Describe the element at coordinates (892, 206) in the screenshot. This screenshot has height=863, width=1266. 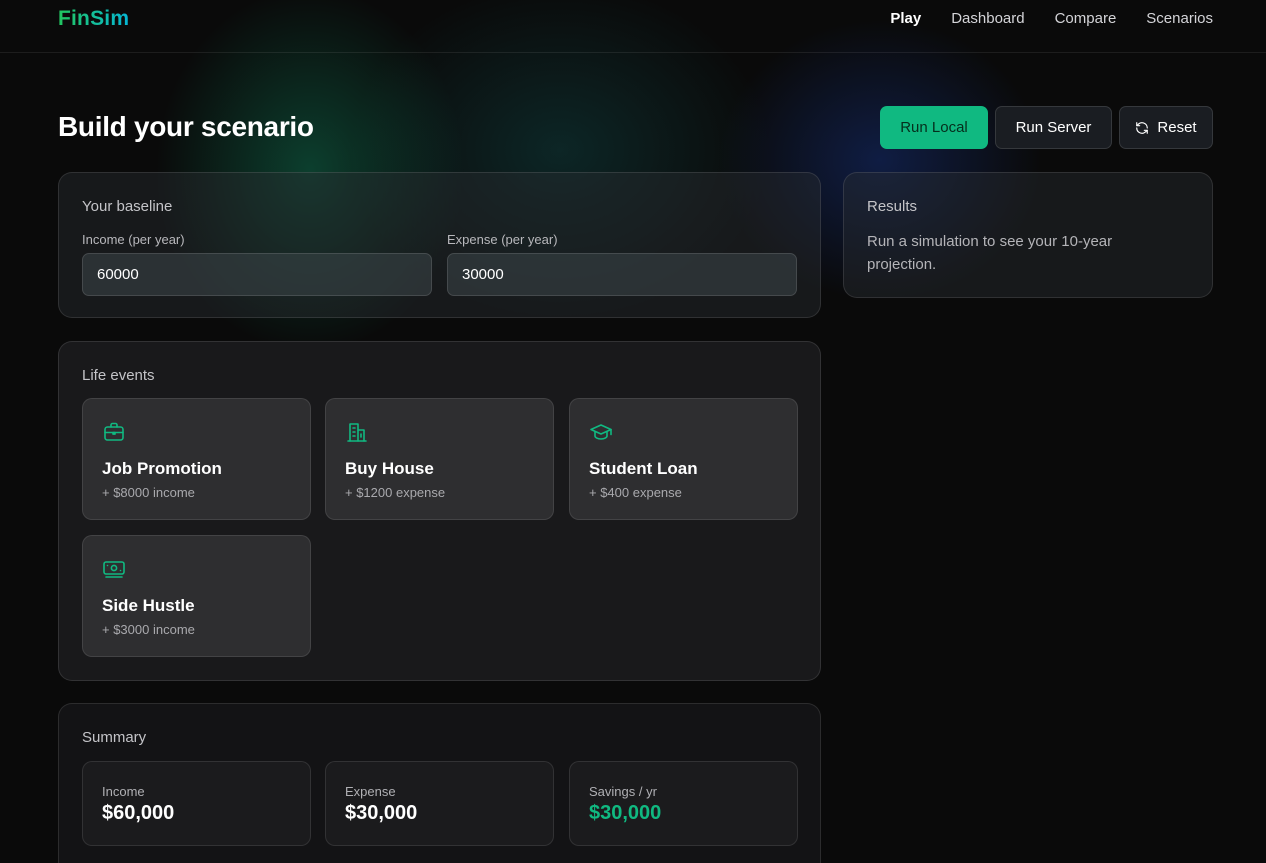
I see `results-title: Results` at that location.